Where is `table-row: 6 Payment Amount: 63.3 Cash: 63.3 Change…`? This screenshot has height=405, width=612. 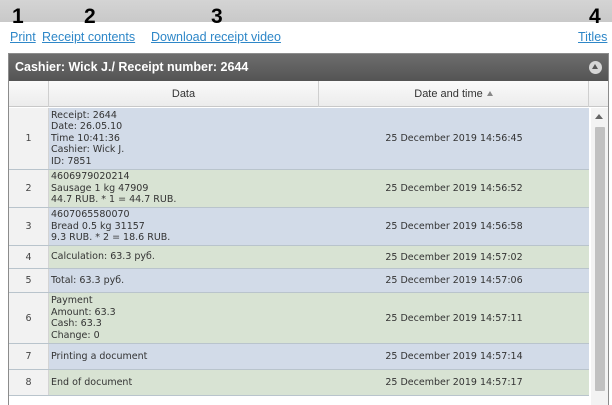 table-row: 6 Payment Amount: 63.3 Cash: 63.3 Change… is located at coordinates (299, 318).